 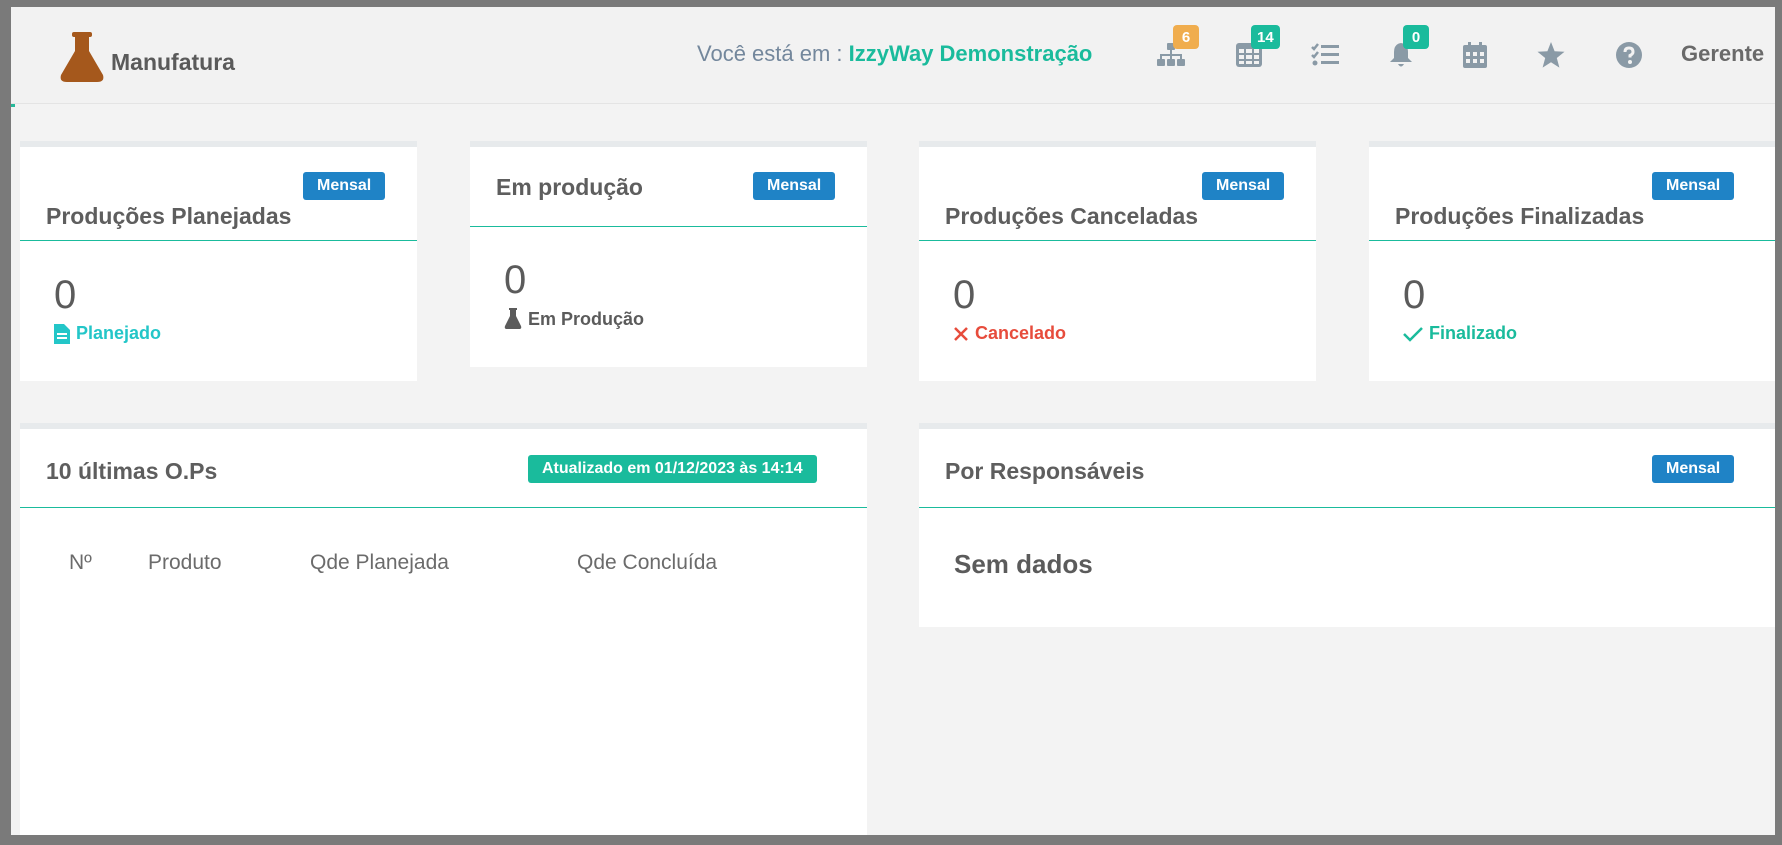 I want to click on empty-state: Sem dados, so click(x=1023, y=564).